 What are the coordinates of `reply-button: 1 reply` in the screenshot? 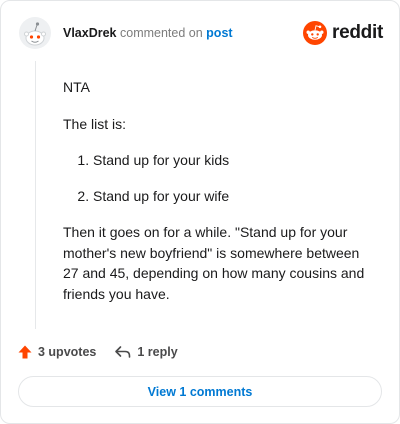 It's located at (146, 352).